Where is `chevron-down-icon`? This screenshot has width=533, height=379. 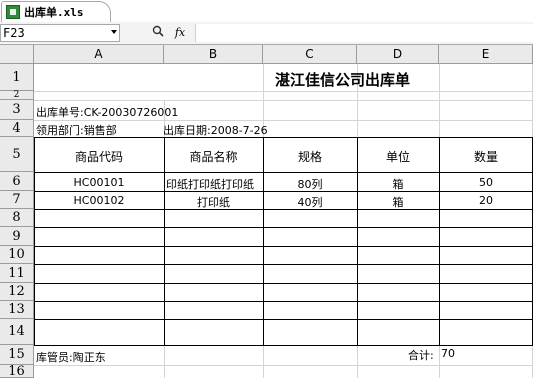
chevron-down-icon is located at coordinates (114, 32).